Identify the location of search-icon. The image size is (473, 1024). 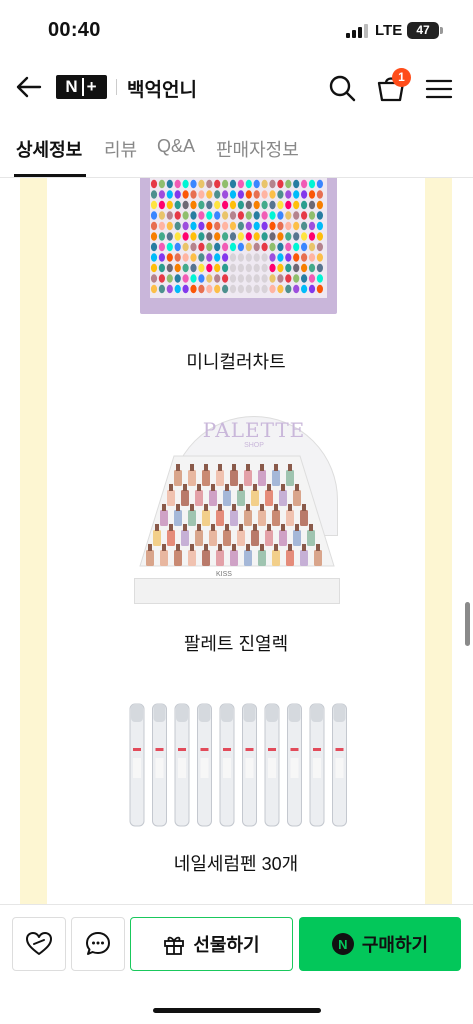
(342, 88).